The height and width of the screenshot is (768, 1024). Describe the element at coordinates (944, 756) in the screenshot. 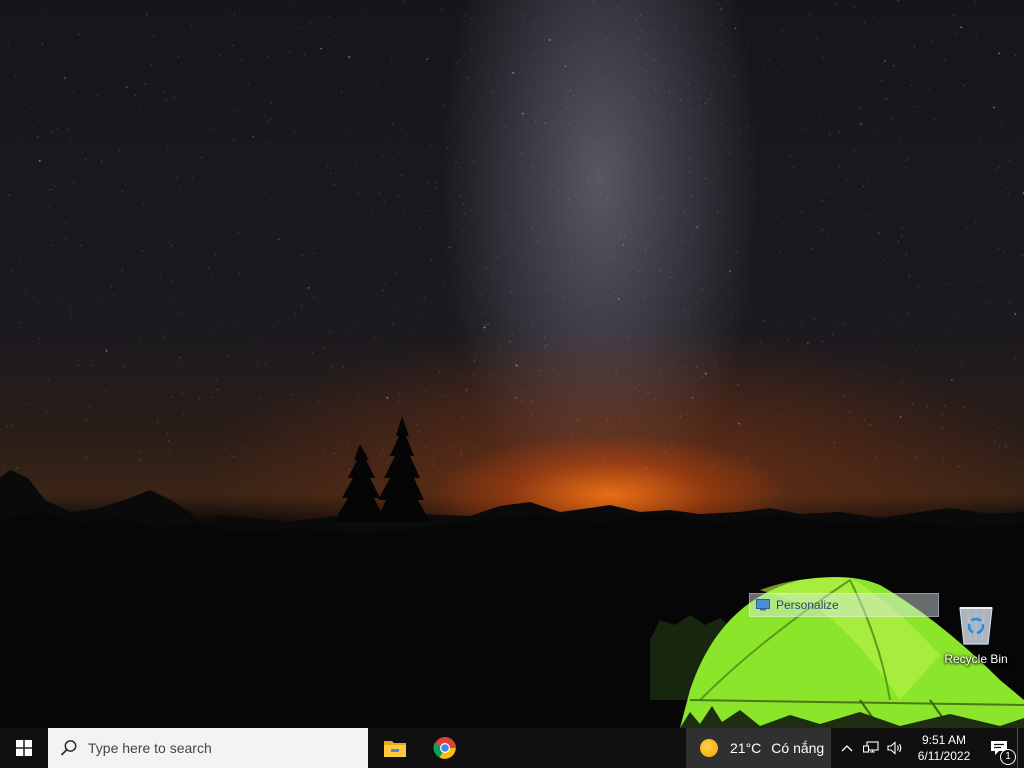

I see `clock-date: 6/11/2022` at that location.